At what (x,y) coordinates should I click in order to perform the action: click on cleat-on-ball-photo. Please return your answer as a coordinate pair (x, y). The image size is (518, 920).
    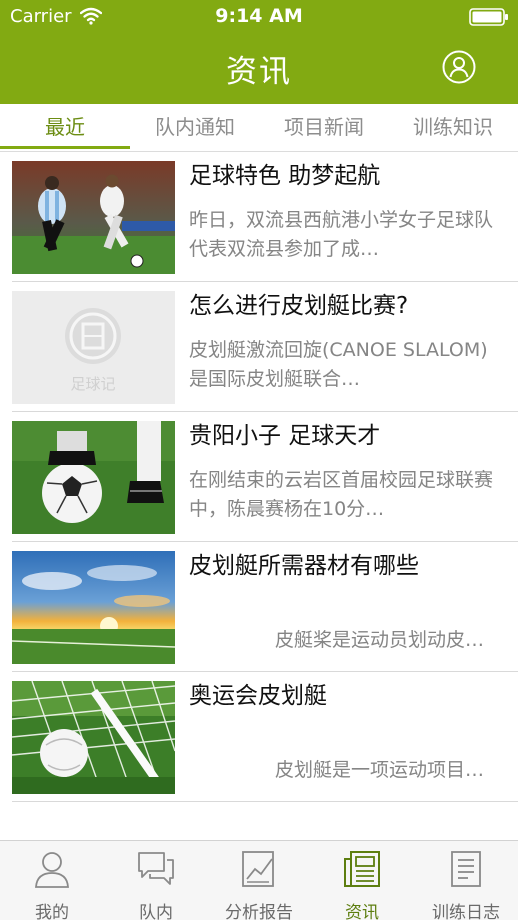
    Looking at the image, I should click on (93, 477).